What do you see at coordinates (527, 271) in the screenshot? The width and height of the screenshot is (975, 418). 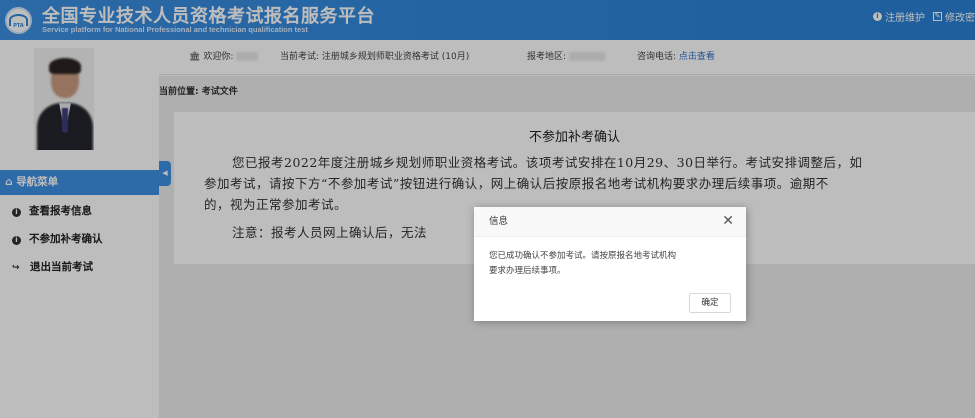 I see `dialog-message-line: 要求办理后续事项。` at bounding box center [527, 271].